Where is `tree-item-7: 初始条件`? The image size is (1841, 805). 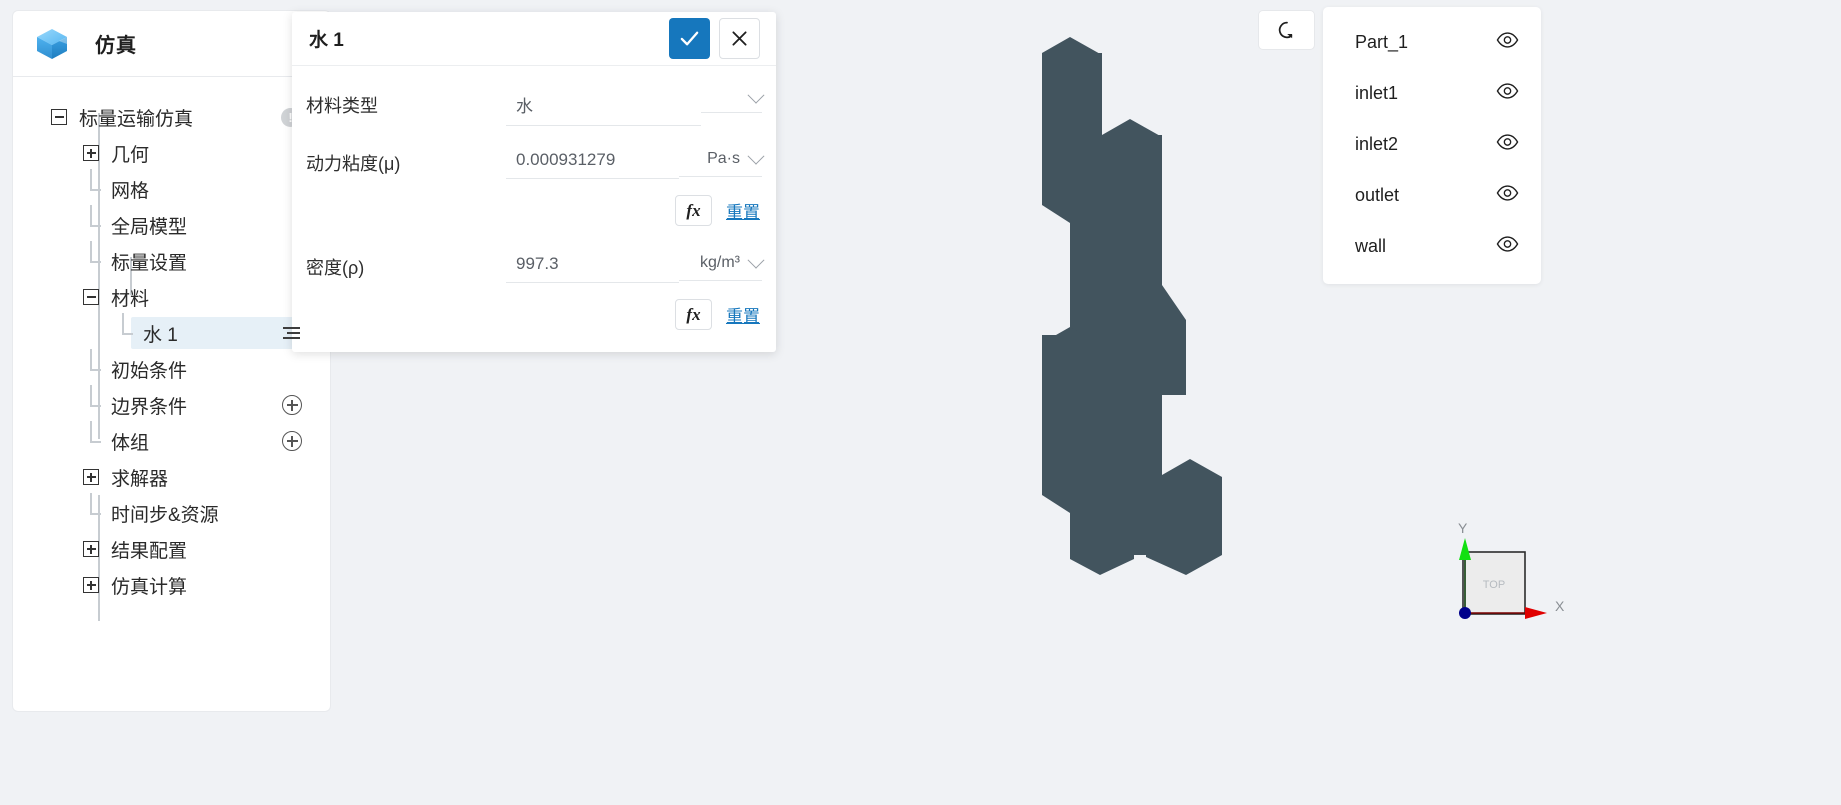
tree-item-7: 初始条件 is located at coordinates (171, 368).